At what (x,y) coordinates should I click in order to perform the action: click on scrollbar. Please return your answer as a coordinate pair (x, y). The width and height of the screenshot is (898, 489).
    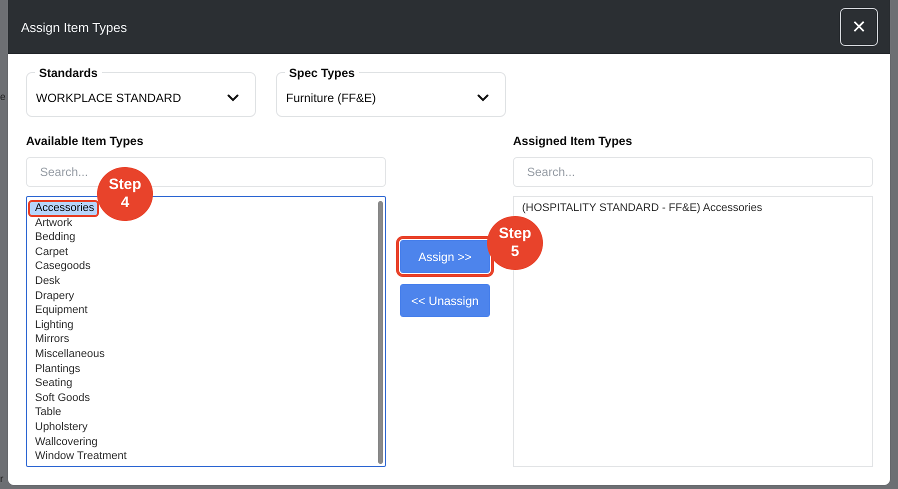
    Looking at the image, I should click on (380, 332).